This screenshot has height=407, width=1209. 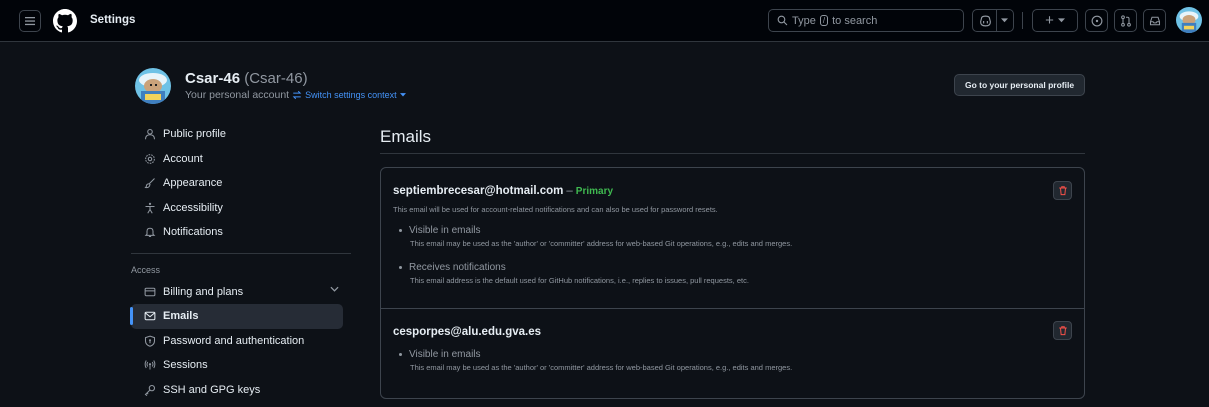 What do you see at coordinates (150, 316) in the screenshot?
I see `mail-icon` at bounding box center [150, 316].